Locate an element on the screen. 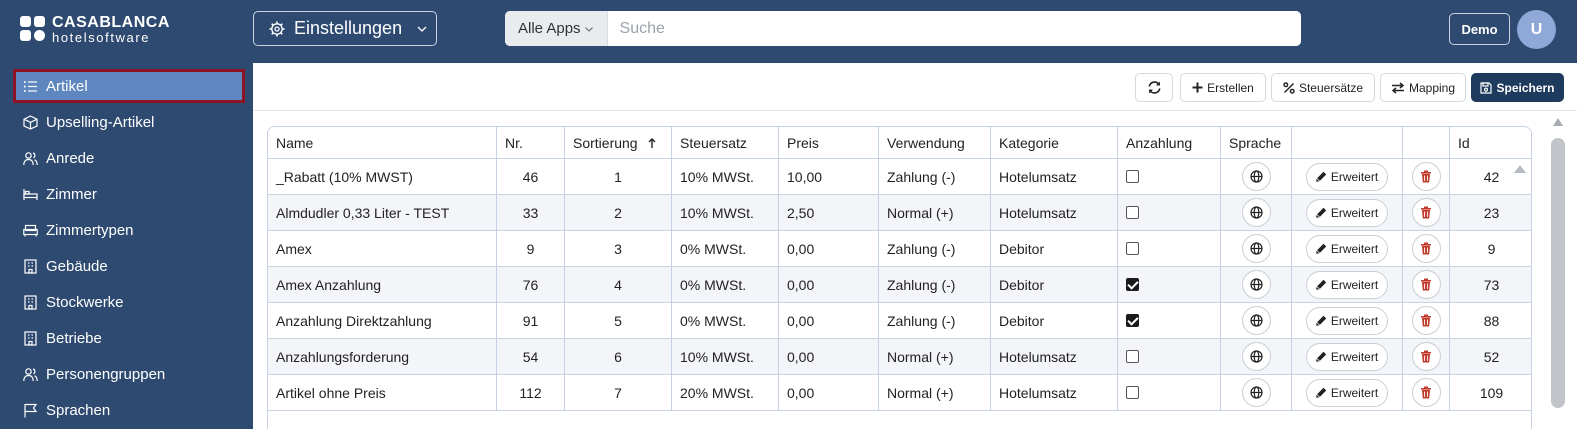  cell-usage: Normal (+) is located at coordinates (935, 356).